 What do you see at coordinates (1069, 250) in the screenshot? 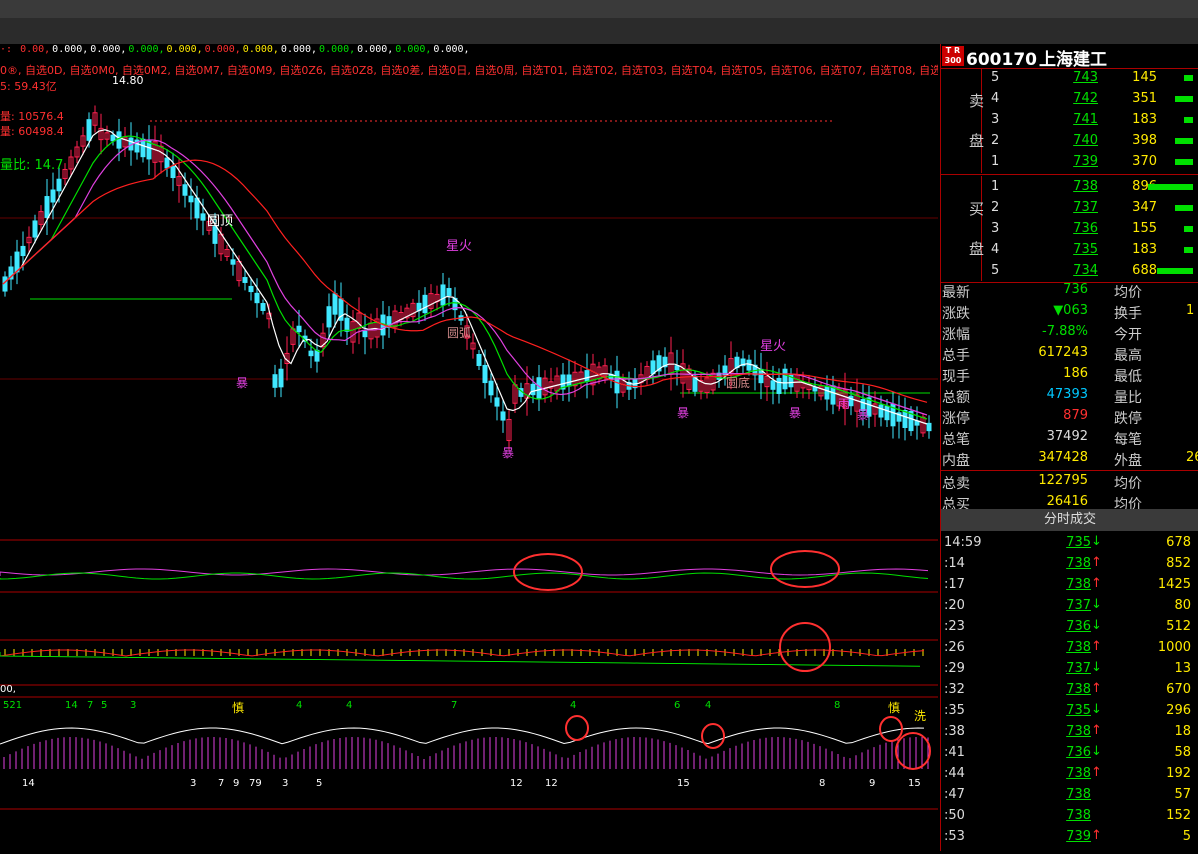
I see `buy-row: 4 735 183` at bounding box center [1069, 250].